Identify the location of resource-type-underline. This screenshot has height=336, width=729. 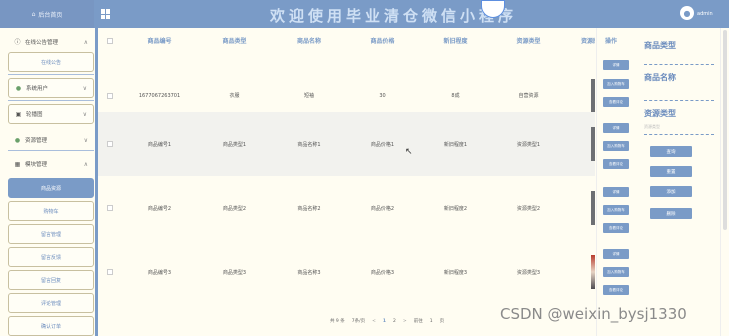
(679, 134).